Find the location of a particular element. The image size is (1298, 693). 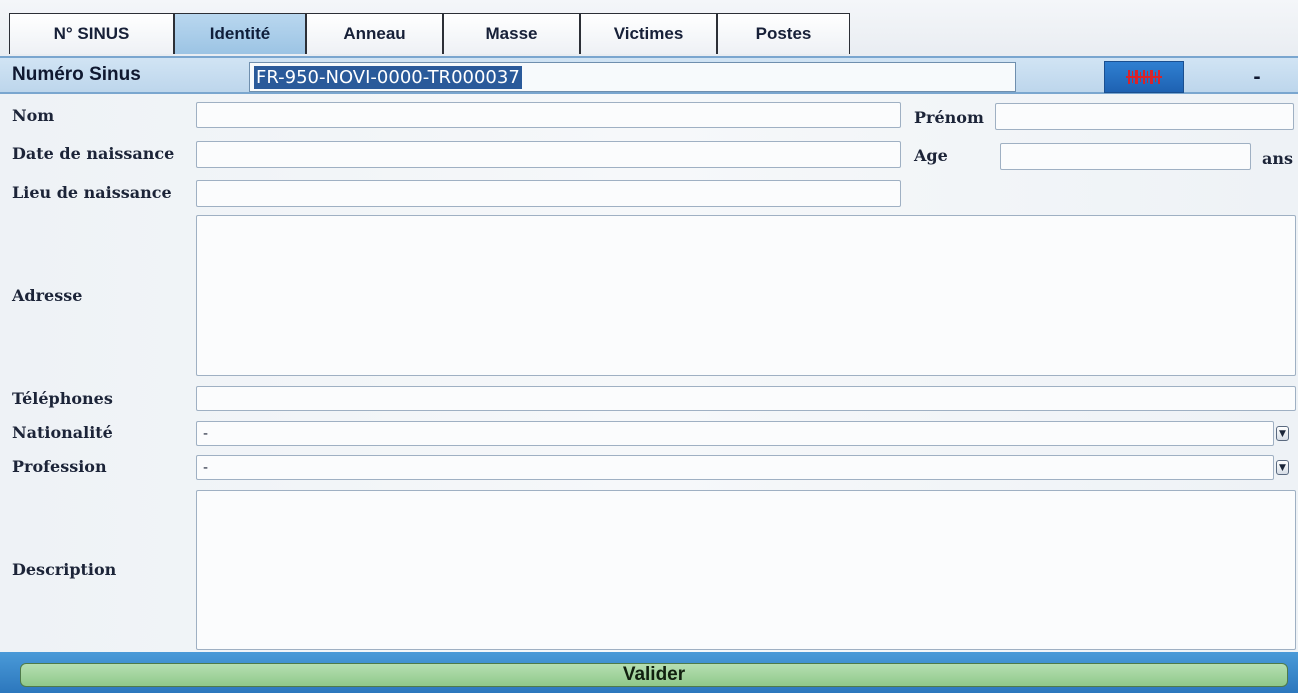

nationalite-value: - is located at coordinates (206, 433).